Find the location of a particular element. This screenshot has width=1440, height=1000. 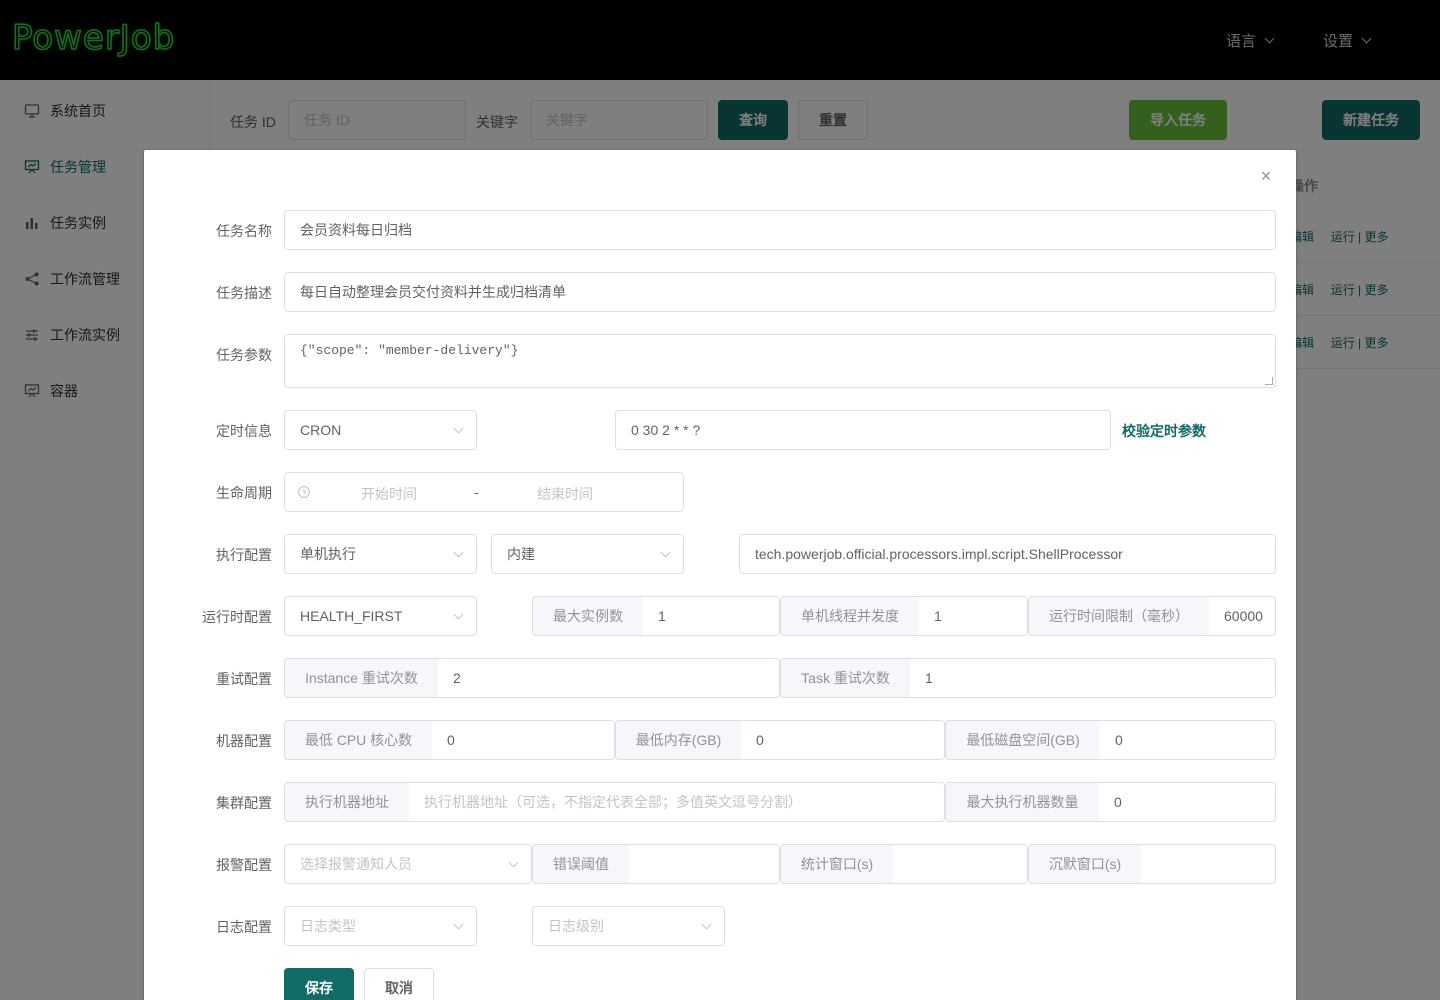

job-desc-input: 每日自动整理会员交付资料并生成归档清单 is located at coordinates (780, 292).